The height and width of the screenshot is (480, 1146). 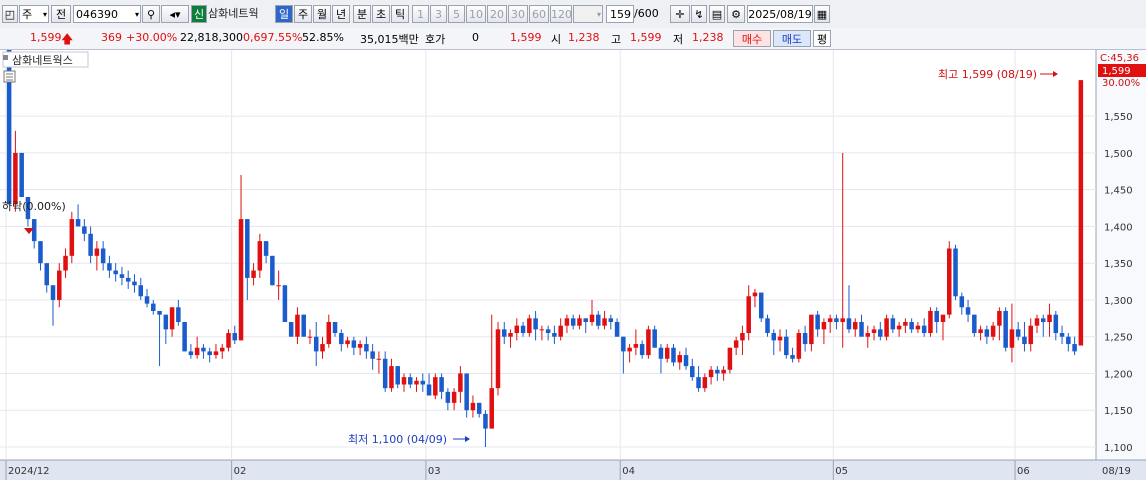 What do you see at coordinates (497, 14) in the screenshot?
I see `interval-20: 20` at bounding box center [497, 14].